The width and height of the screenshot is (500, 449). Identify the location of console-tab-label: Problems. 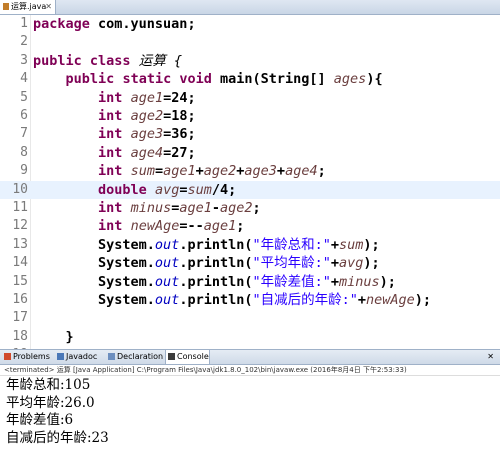
(31, 356).